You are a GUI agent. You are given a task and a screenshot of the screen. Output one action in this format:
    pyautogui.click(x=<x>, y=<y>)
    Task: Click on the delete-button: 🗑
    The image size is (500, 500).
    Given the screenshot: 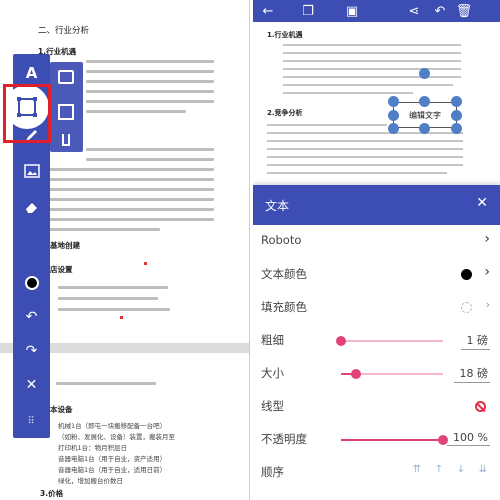 What is the action you would take?
    pyautogui.click(x=464, y=11)
    